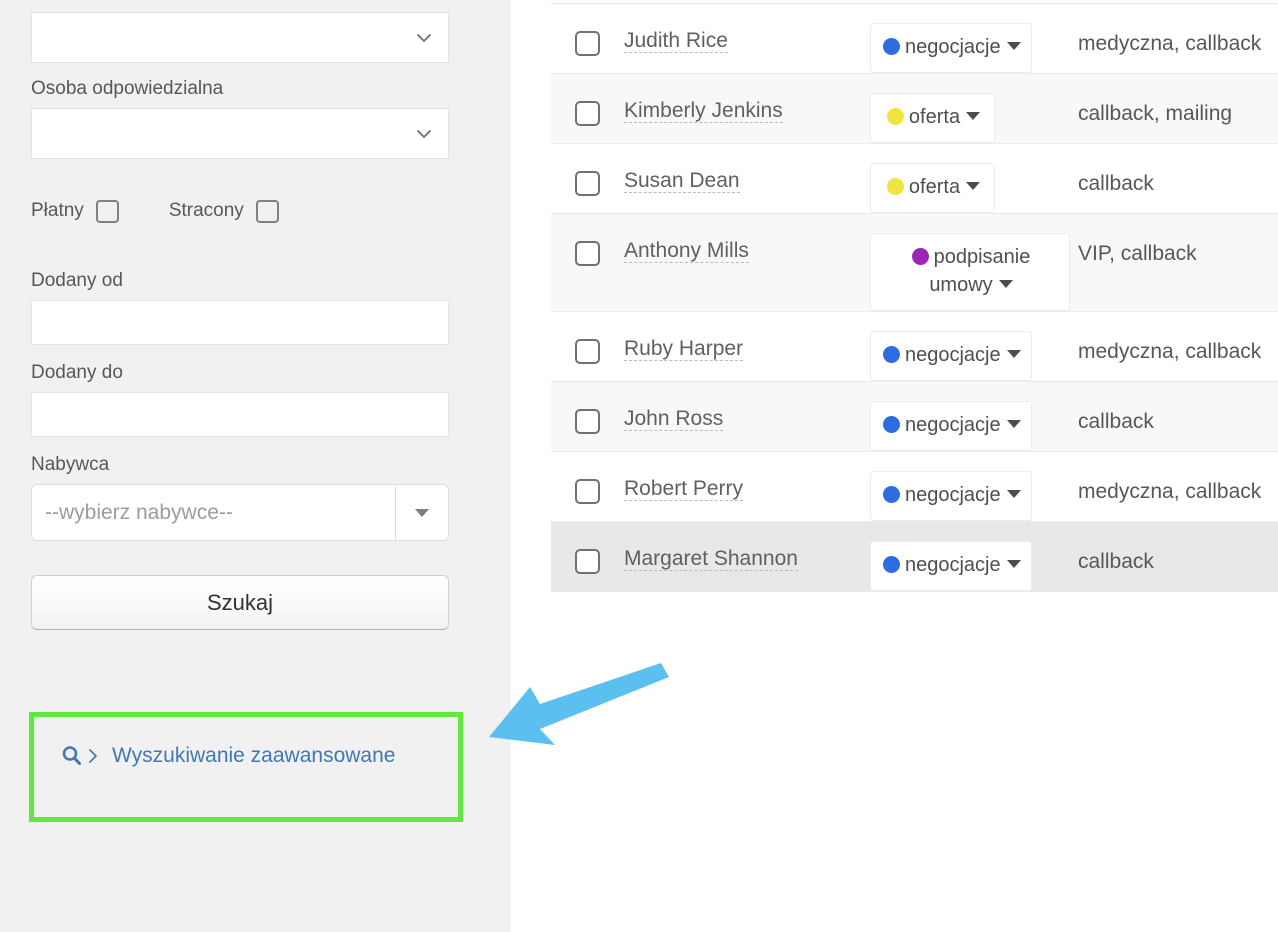 The image size is (1278, 932). I want to click on contact-name-link: John Ross, so click(674, 419).